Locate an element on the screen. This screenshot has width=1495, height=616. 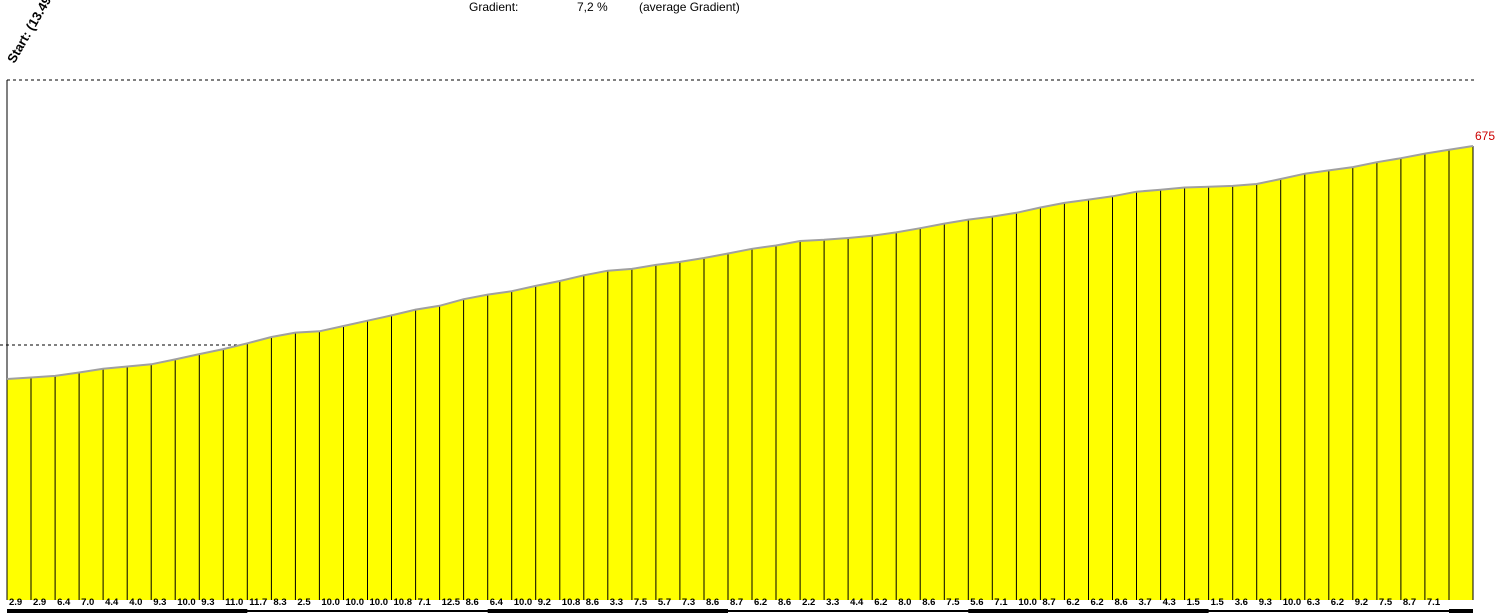
segment-gradient-label: 4.3 is located at coordinates (1169, 602).